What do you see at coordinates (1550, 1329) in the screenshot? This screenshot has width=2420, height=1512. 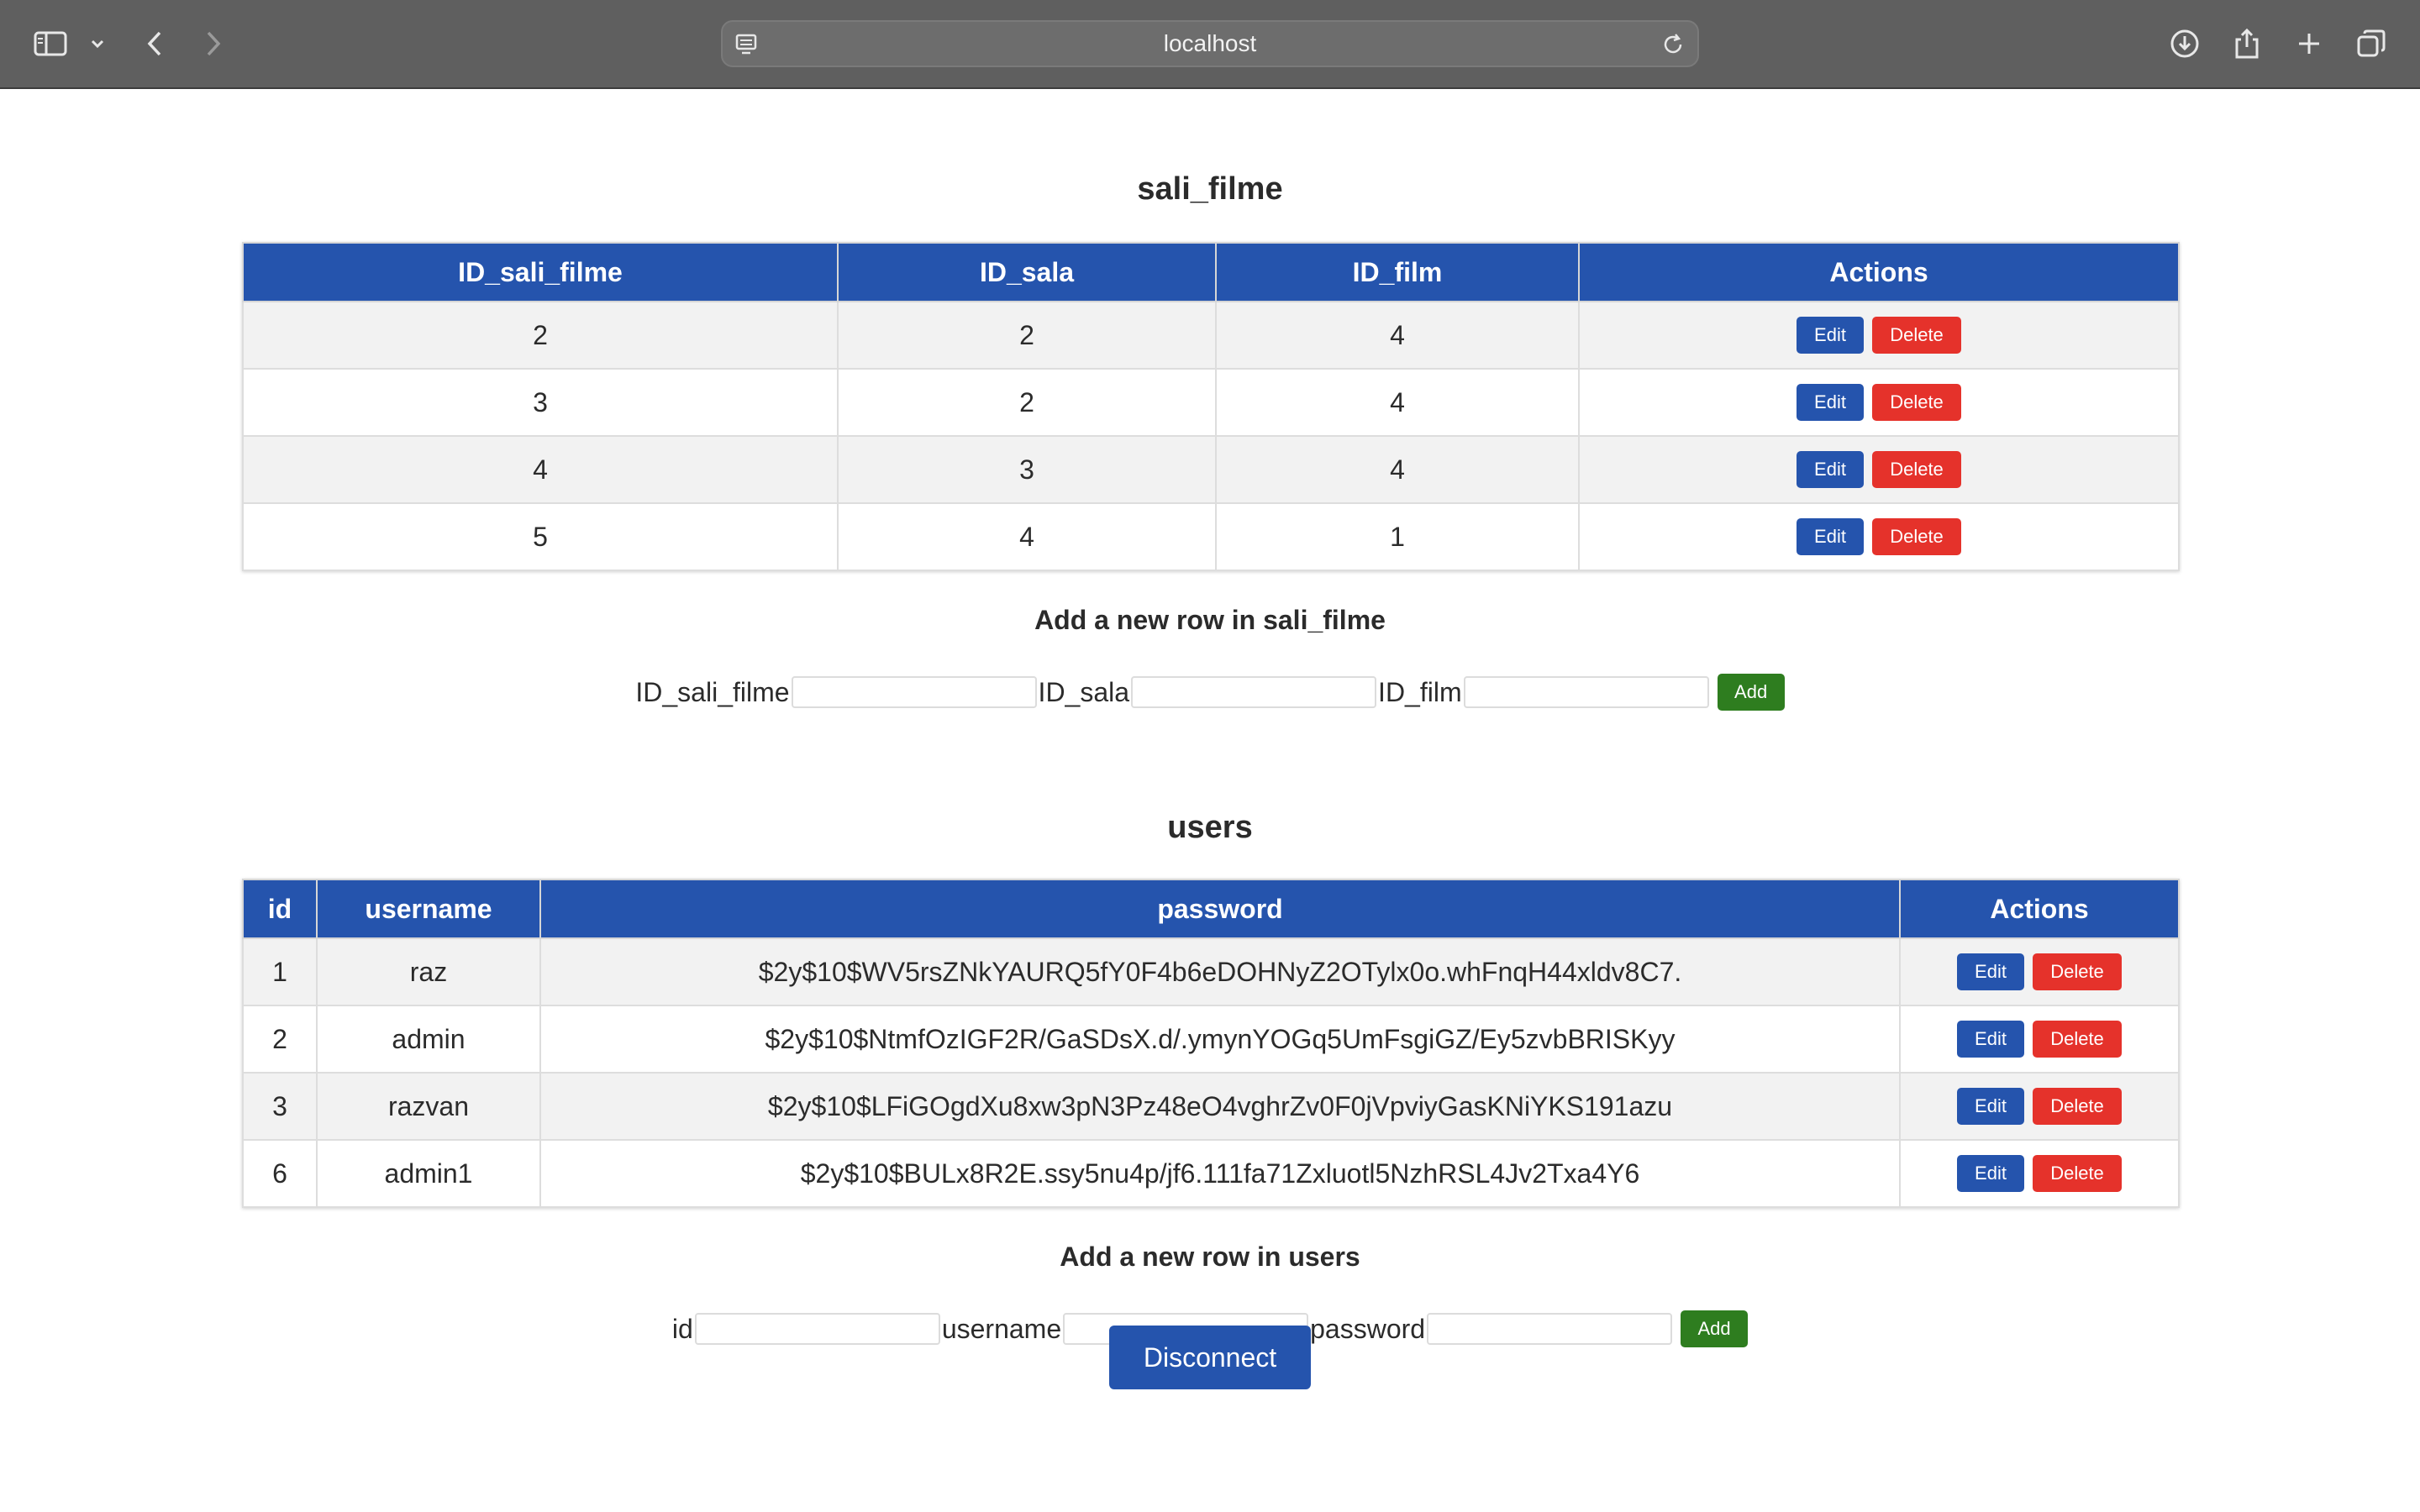 I see `password-input` at bounding box center [1550, 1329].